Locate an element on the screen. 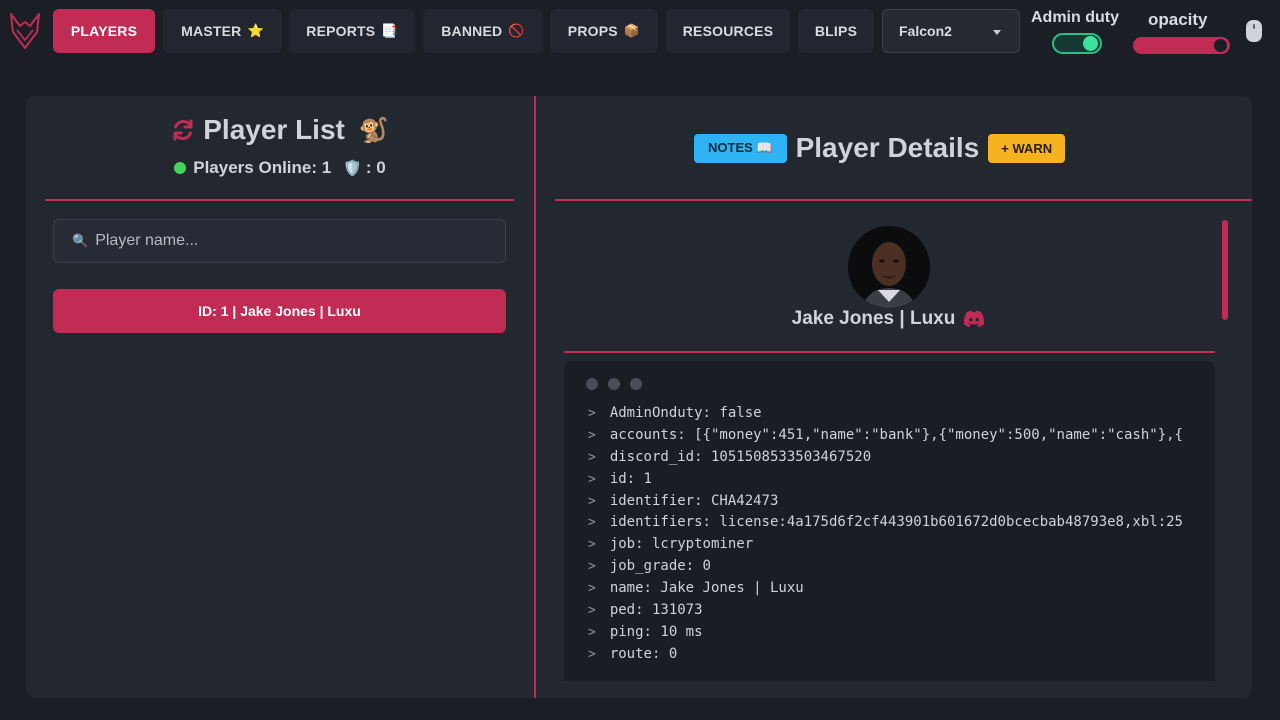 This screenshot has height=720, width=1280. warn-button-label: + WARN is located at coordinates (1027, 148).